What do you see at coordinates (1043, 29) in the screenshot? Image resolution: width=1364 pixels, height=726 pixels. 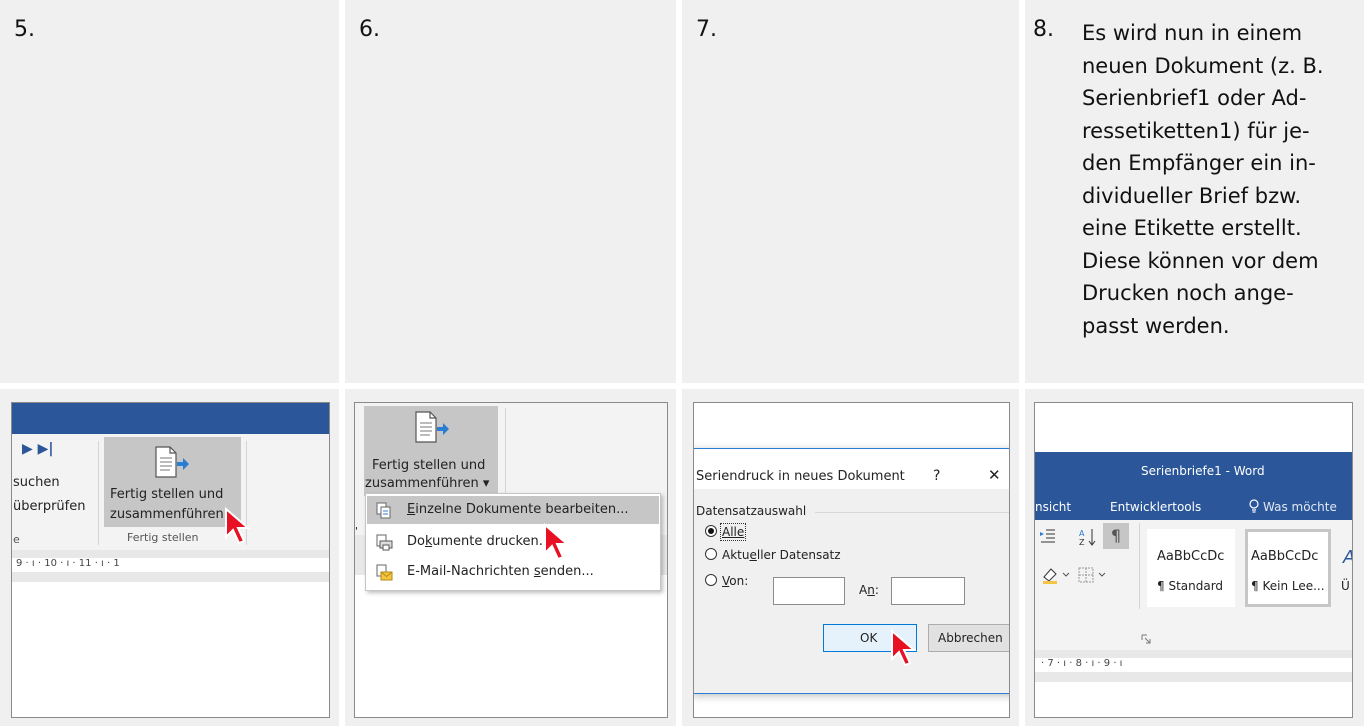 I see `step-8-number: 8.` at bounding box center [1043, 29].